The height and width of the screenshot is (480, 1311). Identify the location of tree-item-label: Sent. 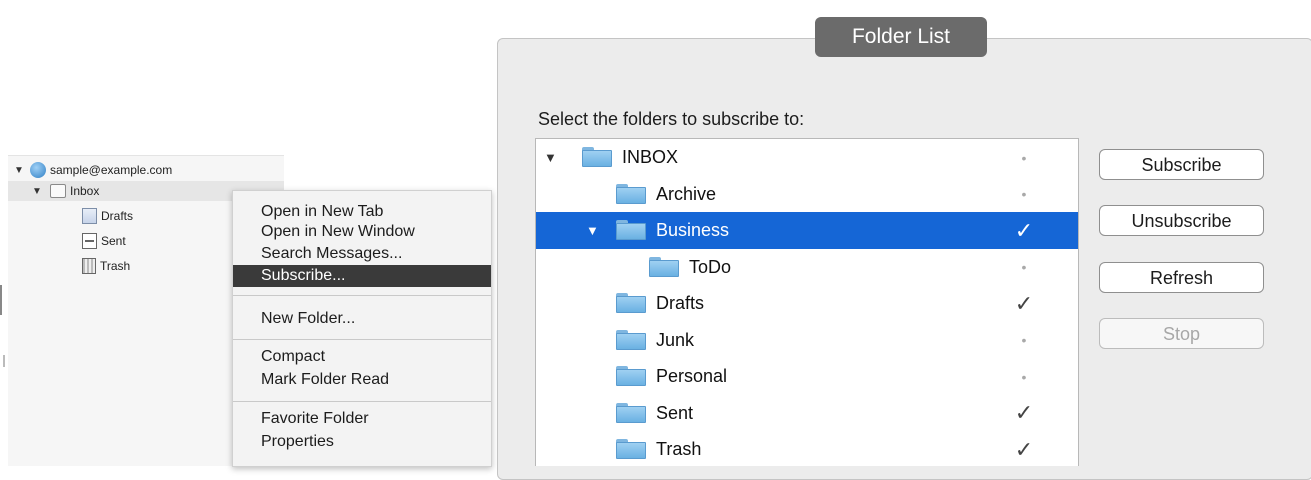
(113, 241).